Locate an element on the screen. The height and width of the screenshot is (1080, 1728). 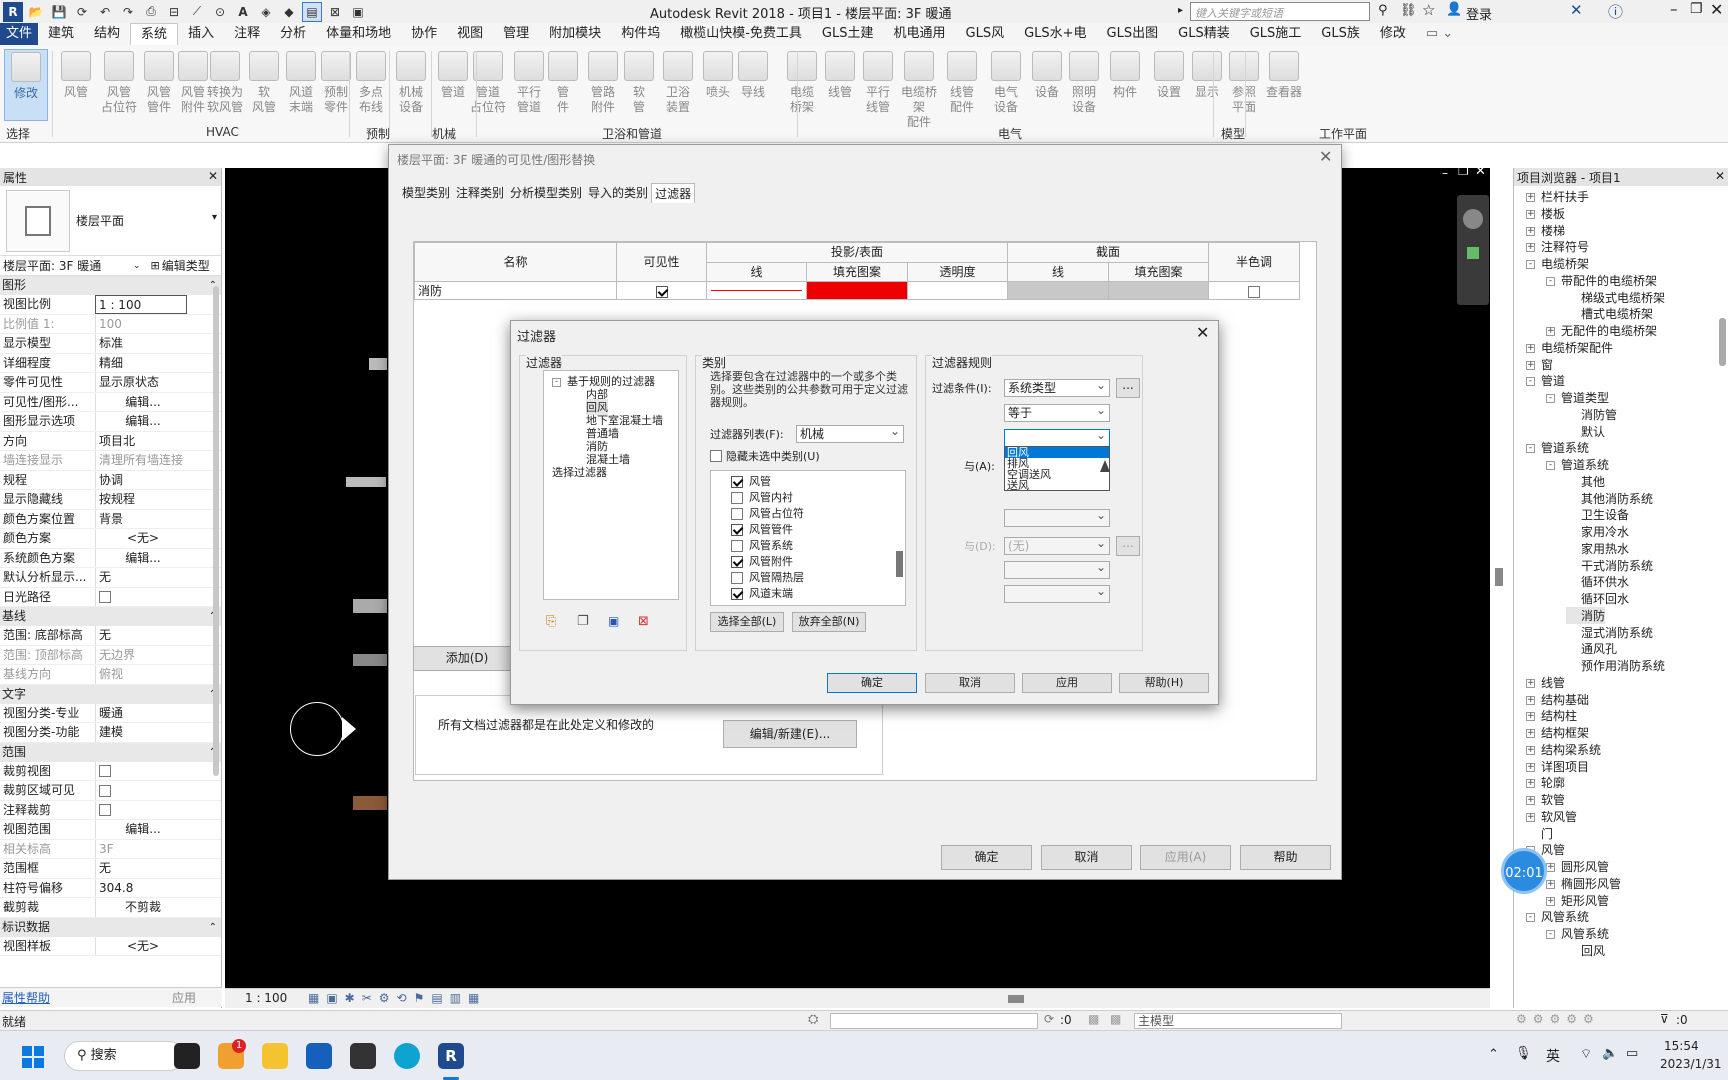
visibility-checkbox is located at coordinates (661, 291).